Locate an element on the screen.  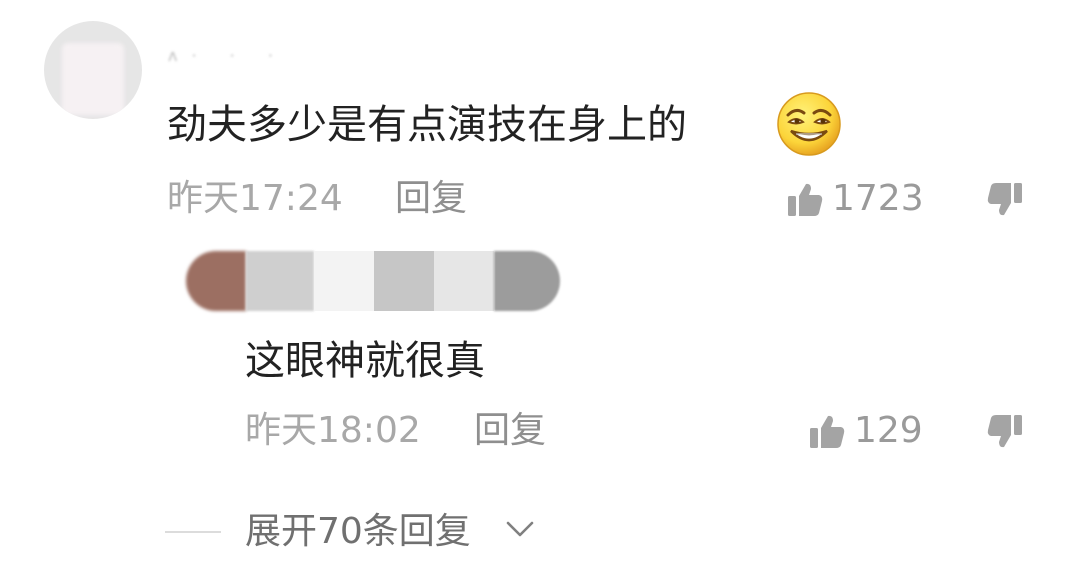
like-count: 1723 is located at coordinates (878, 198).